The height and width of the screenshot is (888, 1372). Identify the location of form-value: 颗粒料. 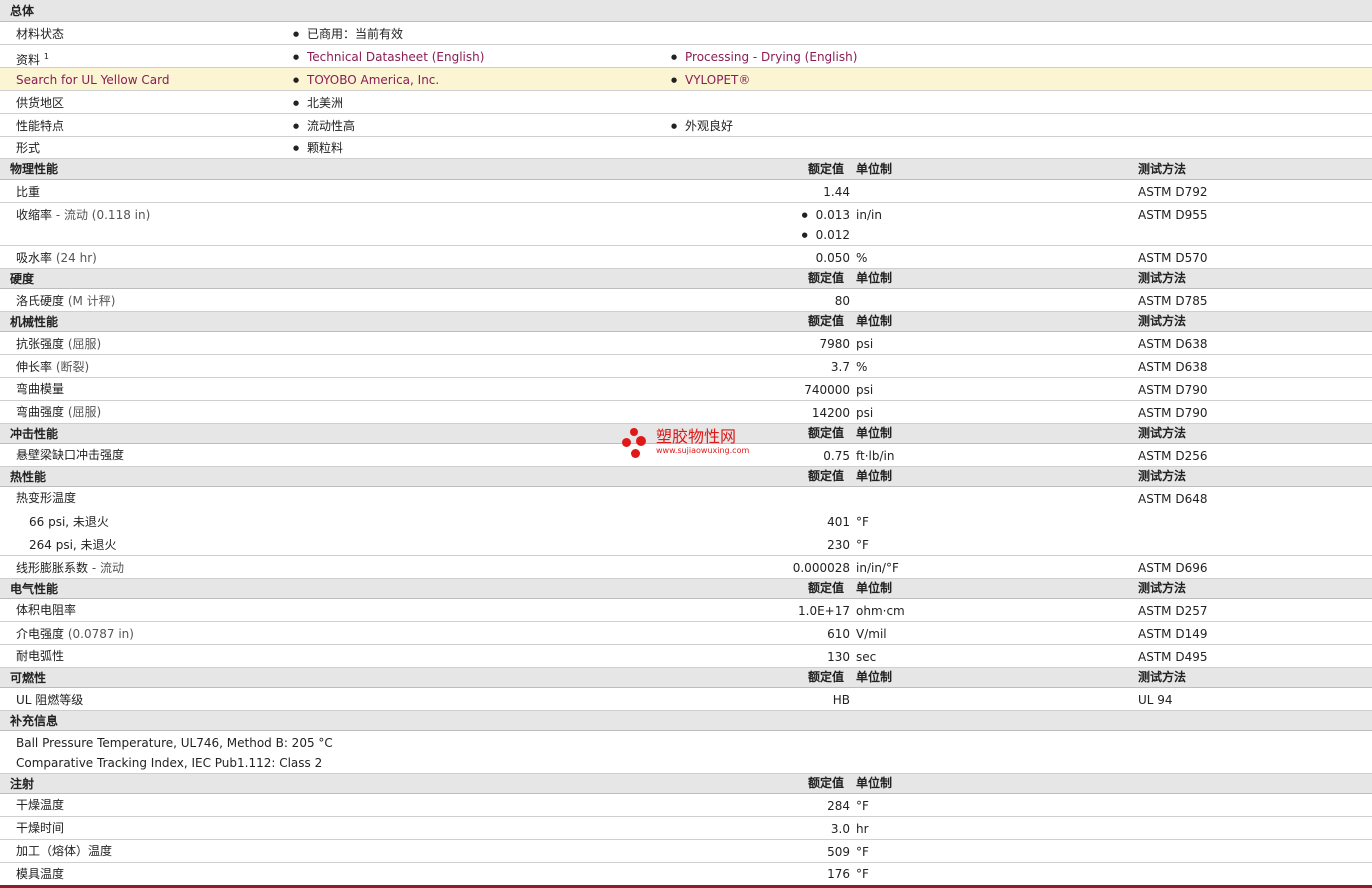
(318, 148).